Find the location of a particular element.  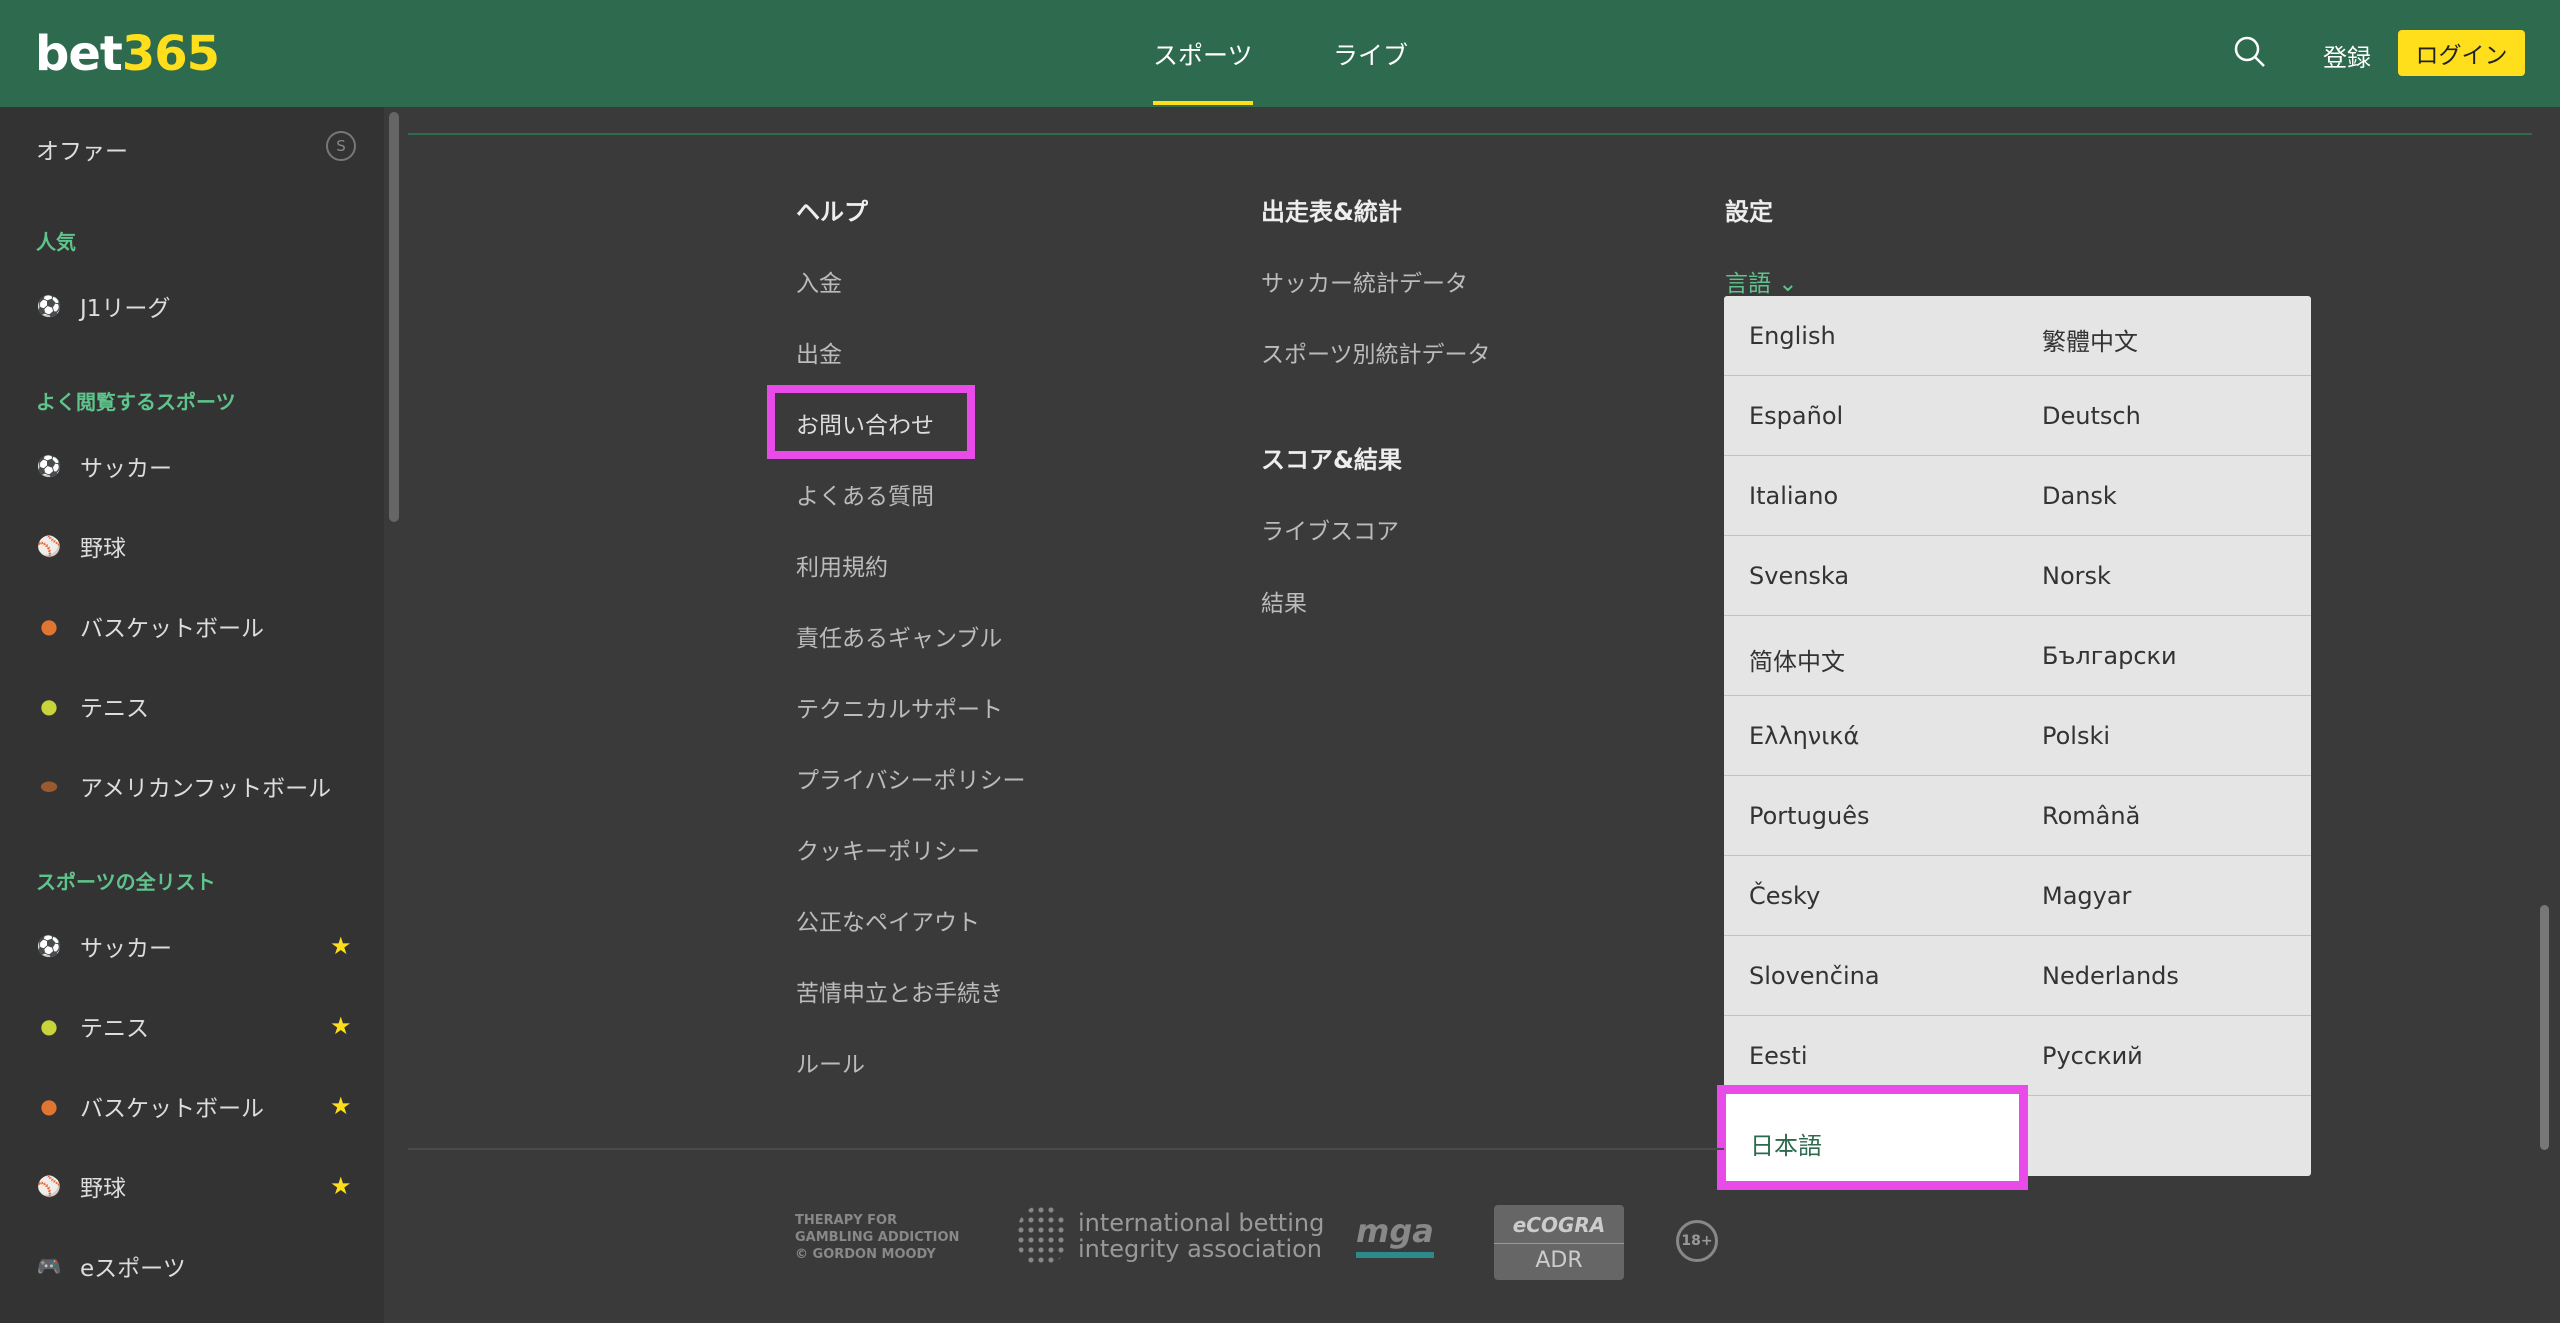

link-faq: よくある質問 is located at coordinates (865, 494).